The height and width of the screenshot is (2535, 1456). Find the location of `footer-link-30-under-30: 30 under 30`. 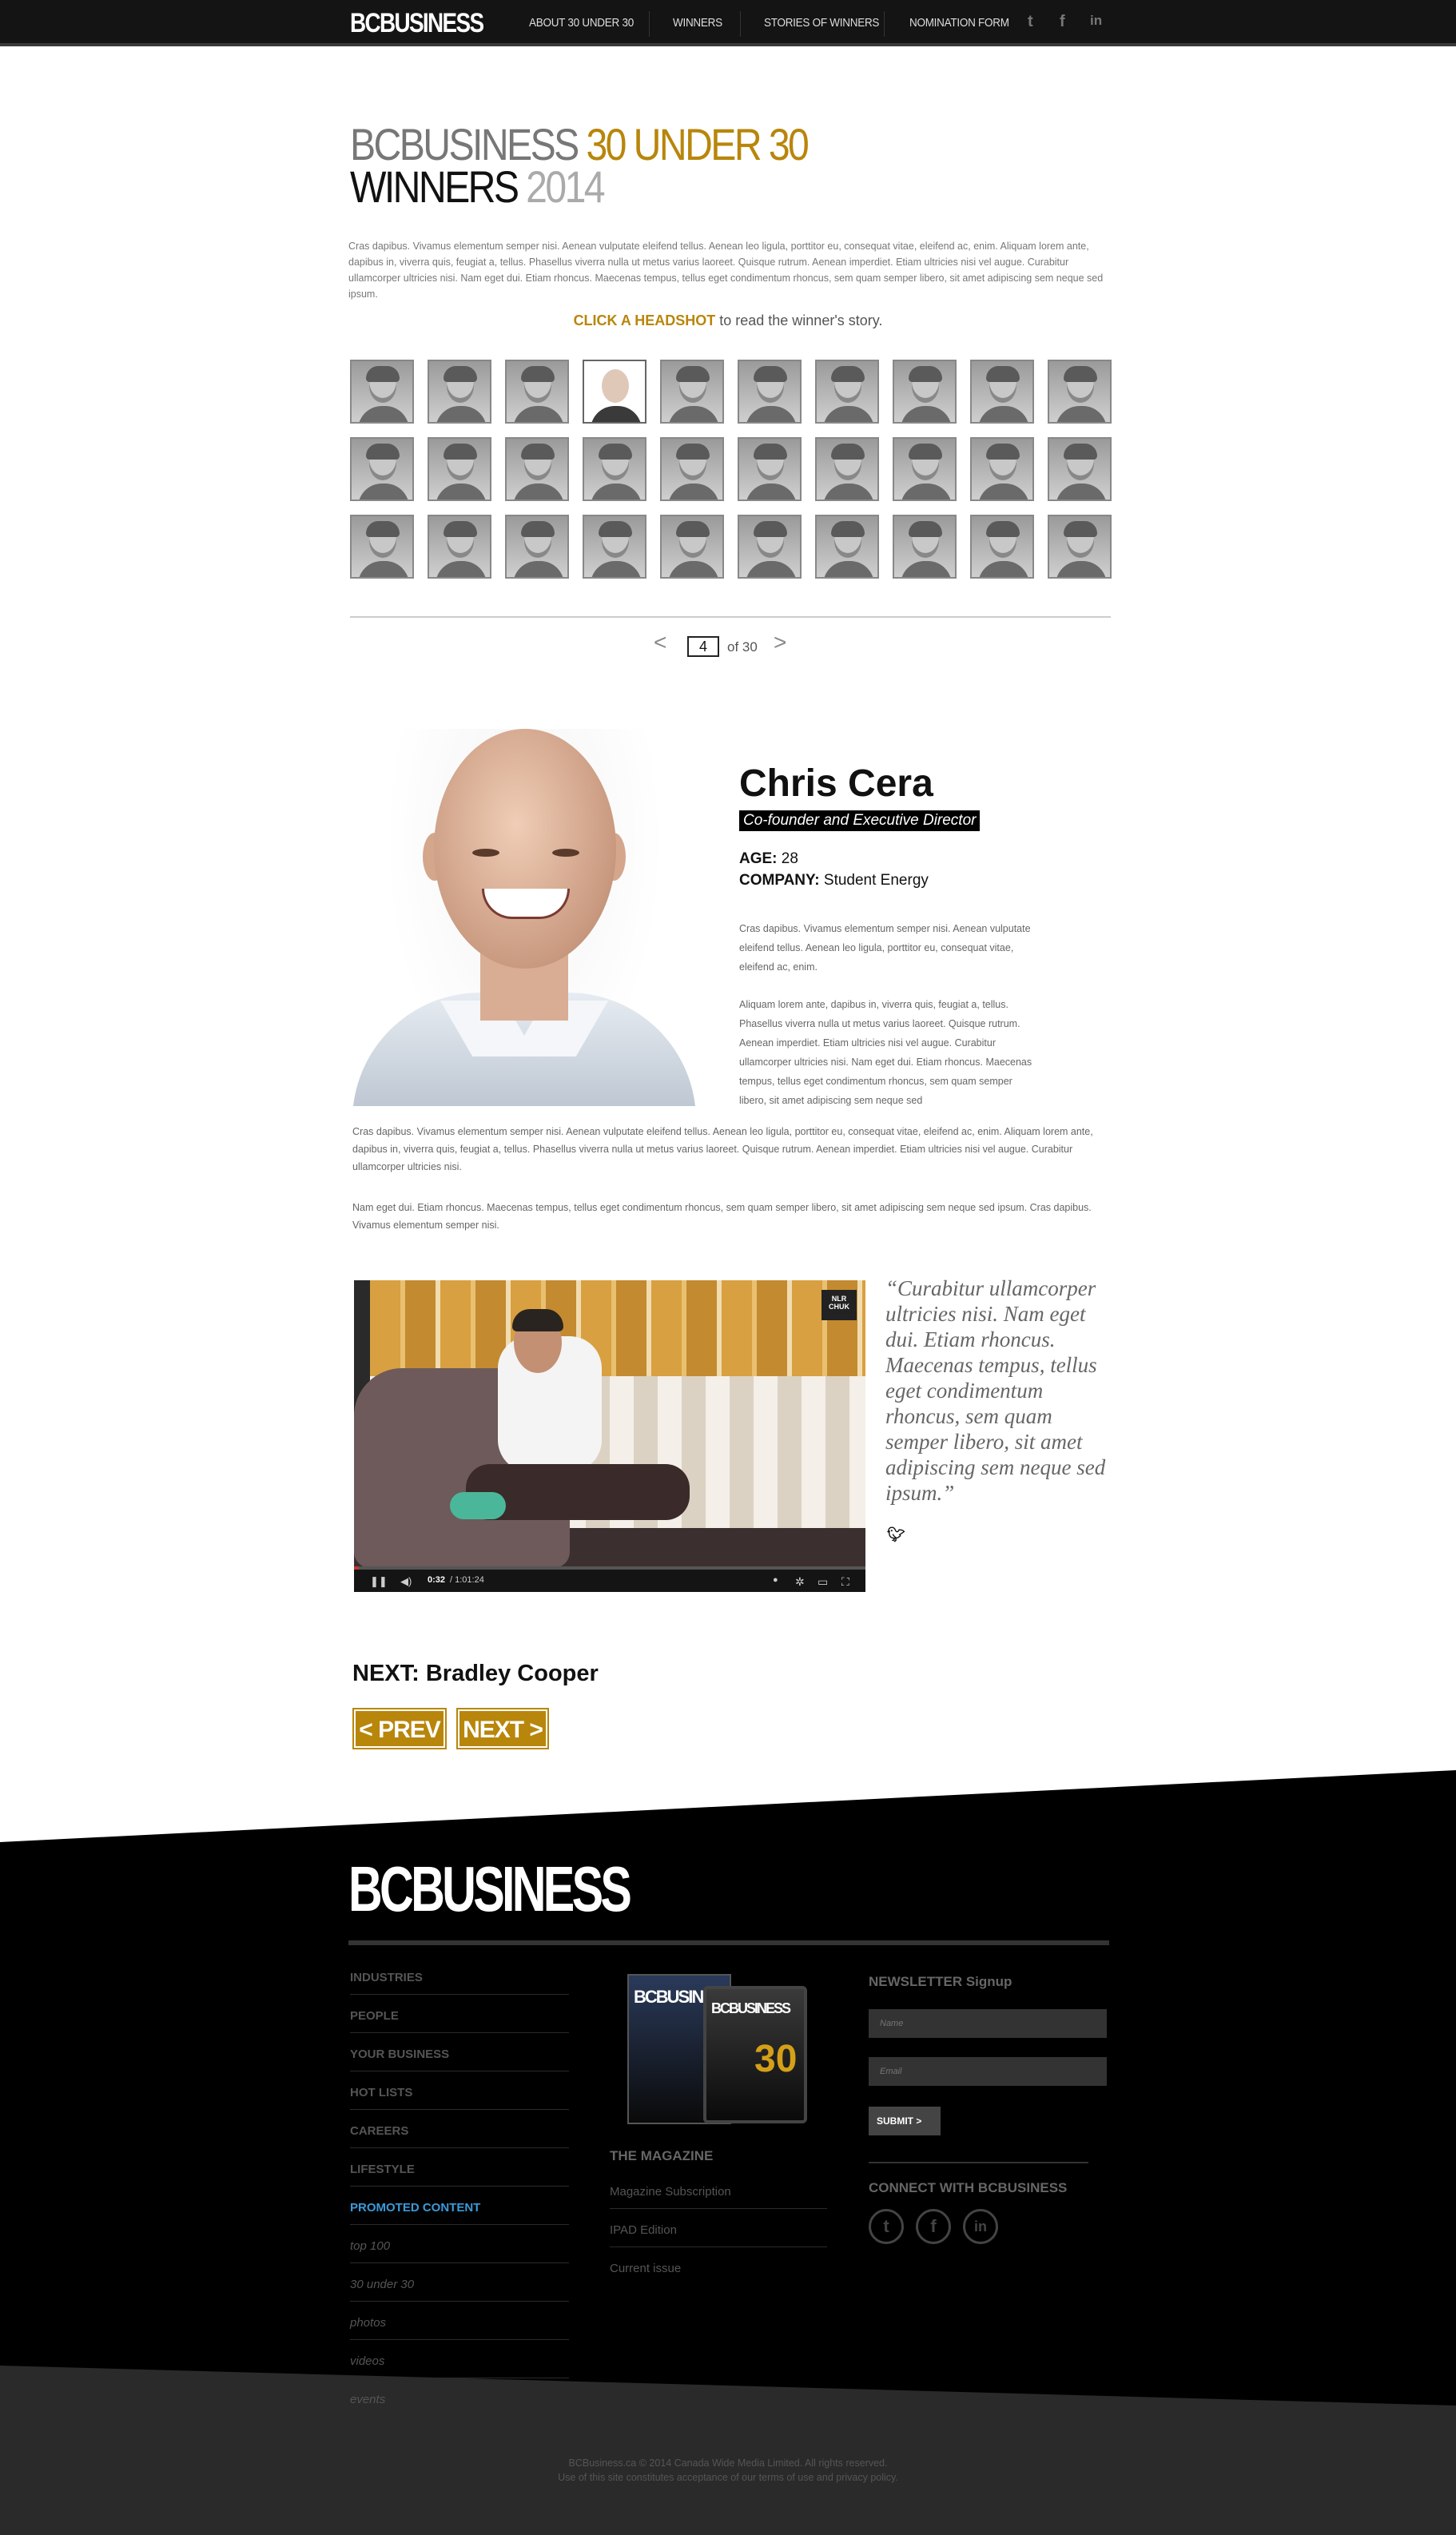

footer-link-30-under-30: 30 under 30 is located at coordinates (459, 2290).